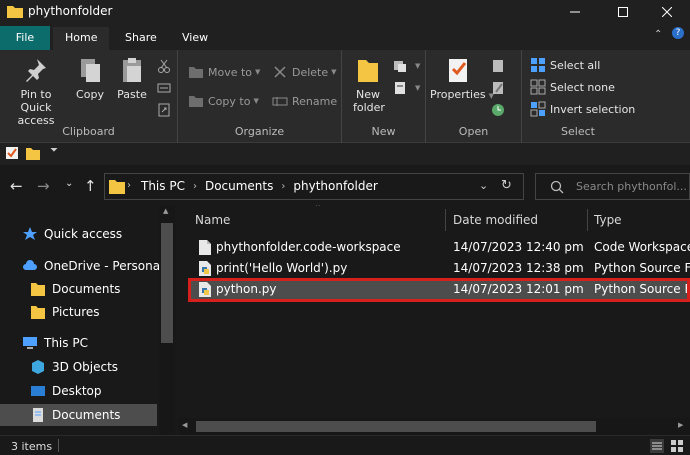 This screenshot has width=690, height=455. I want to click on paste-button: Paste, so click(132, 78).